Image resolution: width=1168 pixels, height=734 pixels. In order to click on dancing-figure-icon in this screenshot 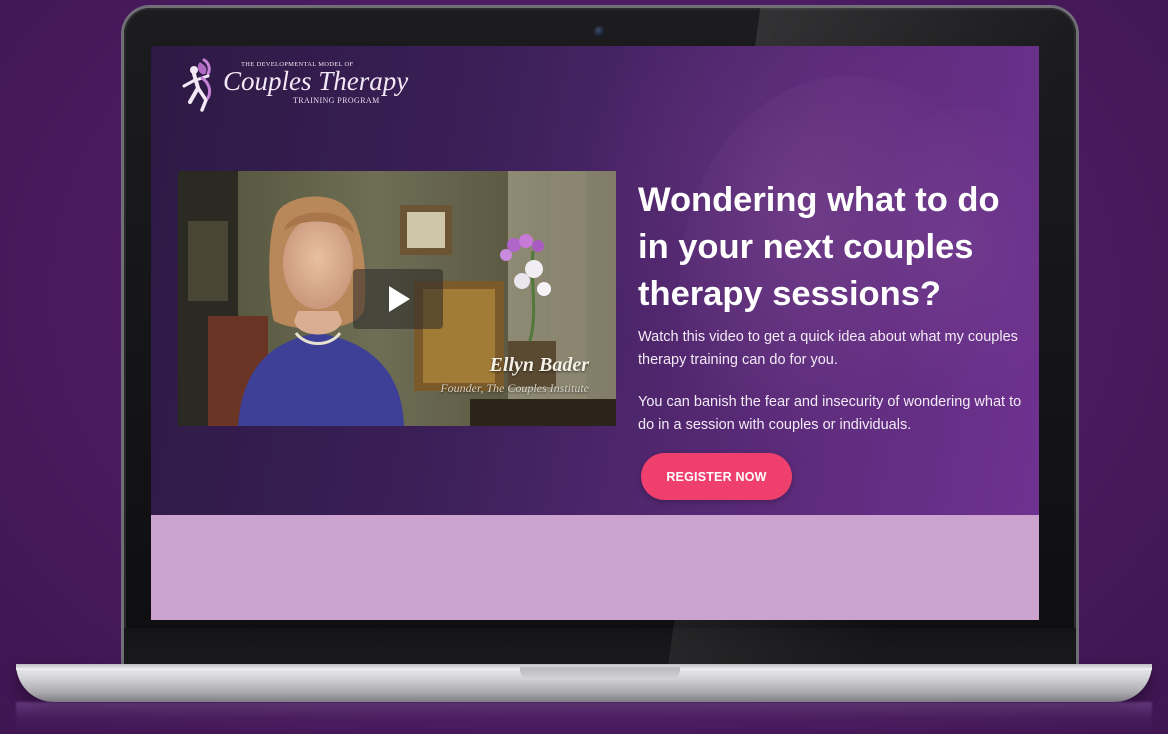, I will do `click(197, 85)`.